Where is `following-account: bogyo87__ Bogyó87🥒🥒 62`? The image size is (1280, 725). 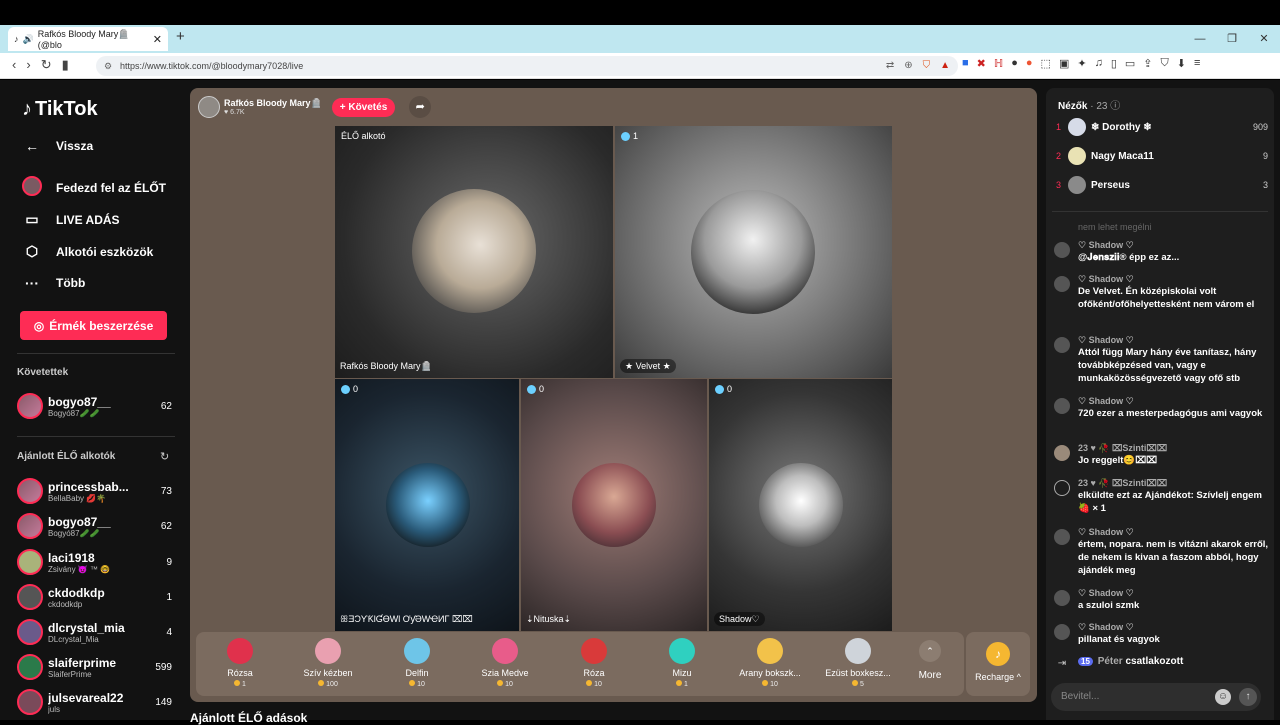 following-account: bogyo87__ Bogyó87🥒🥒 62 is located at coordinates (94, 406).